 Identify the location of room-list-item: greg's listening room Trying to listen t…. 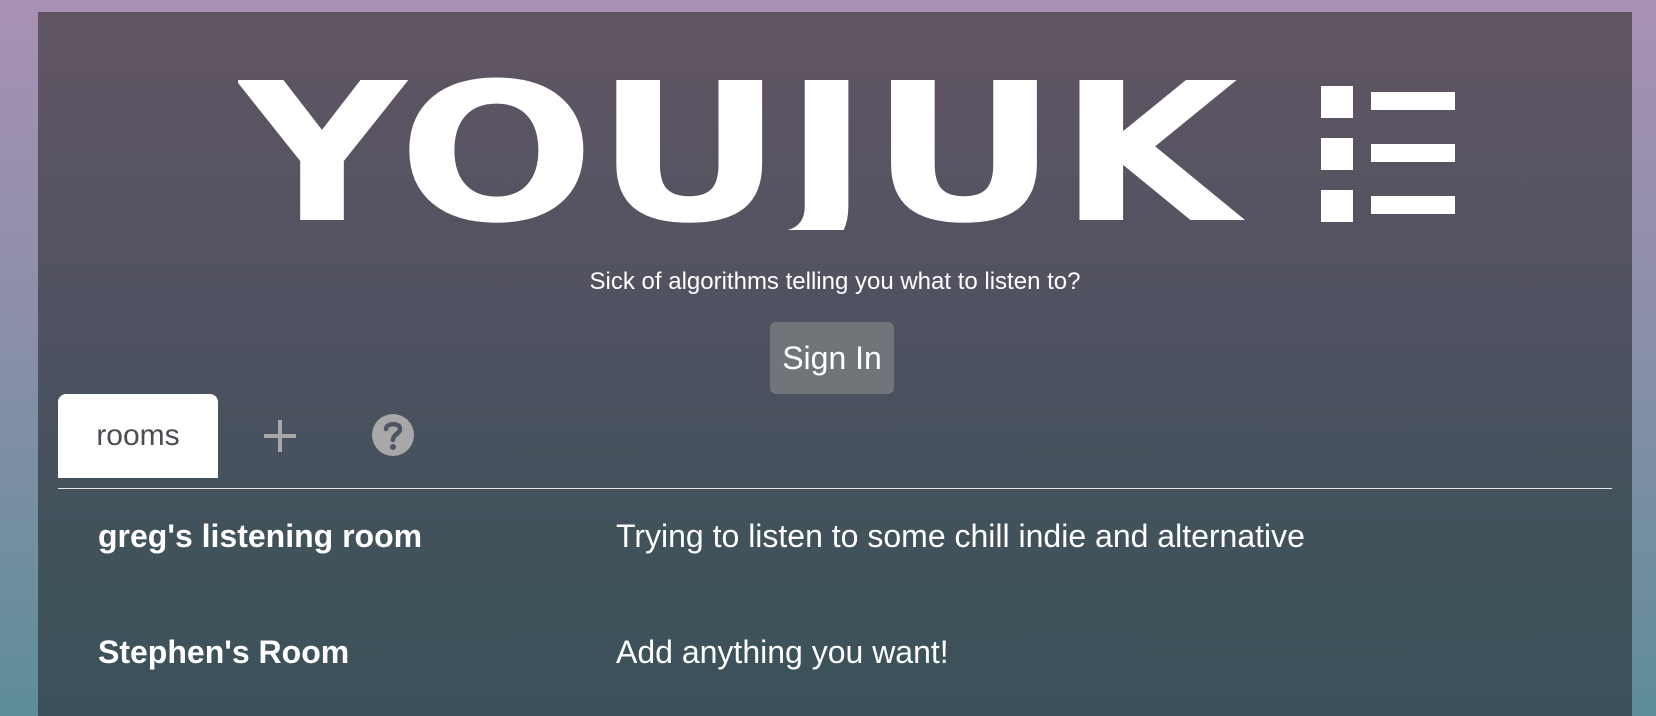
(835, 536).